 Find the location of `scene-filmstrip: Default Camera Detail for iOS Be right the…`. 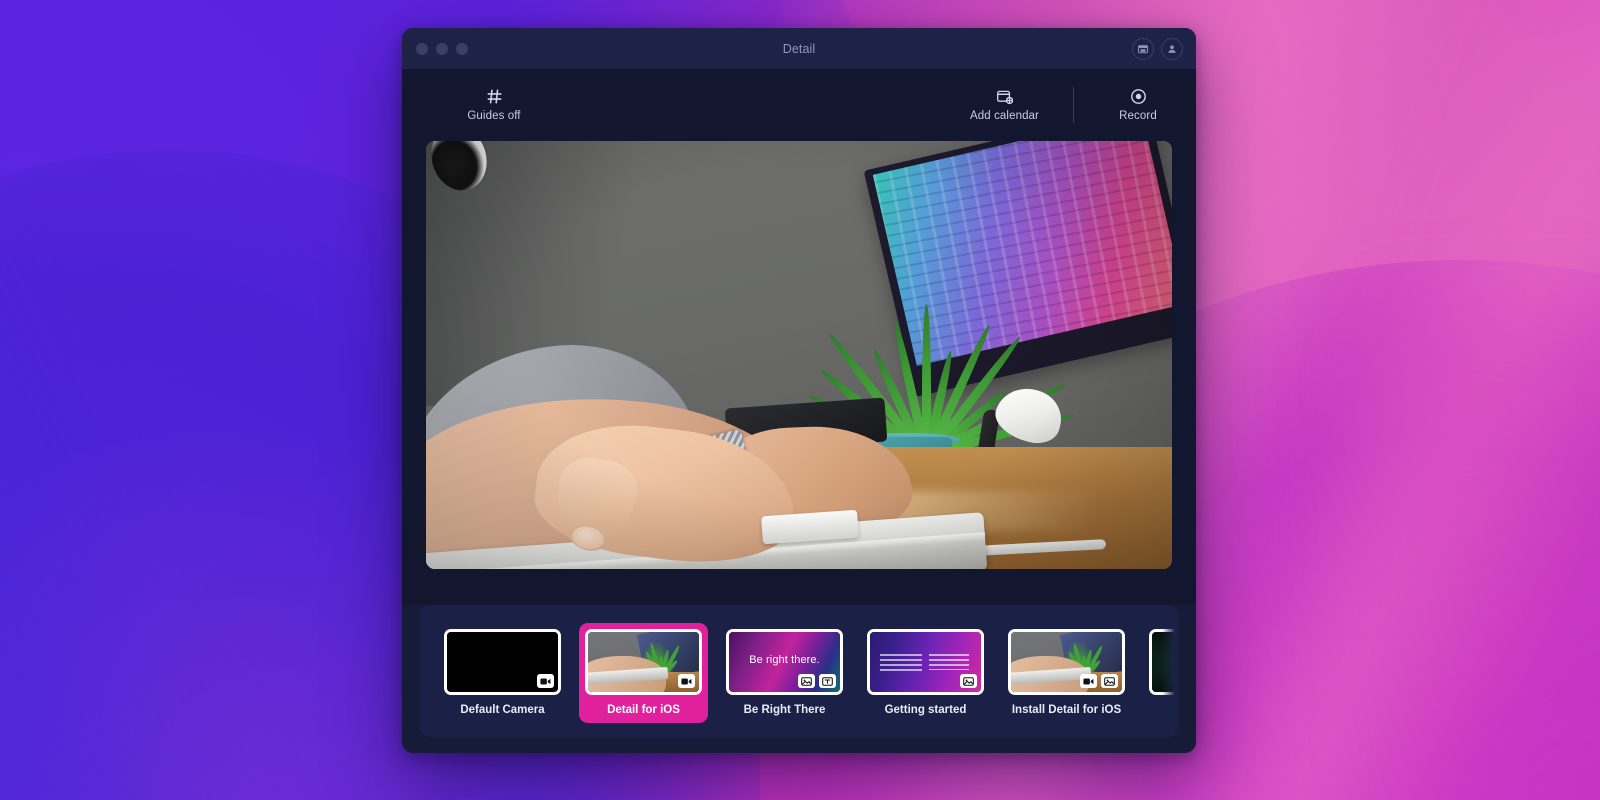

scene-filmstrip: Default Camera Detail for iOS Be right the… is located at coordinates (799, 671).